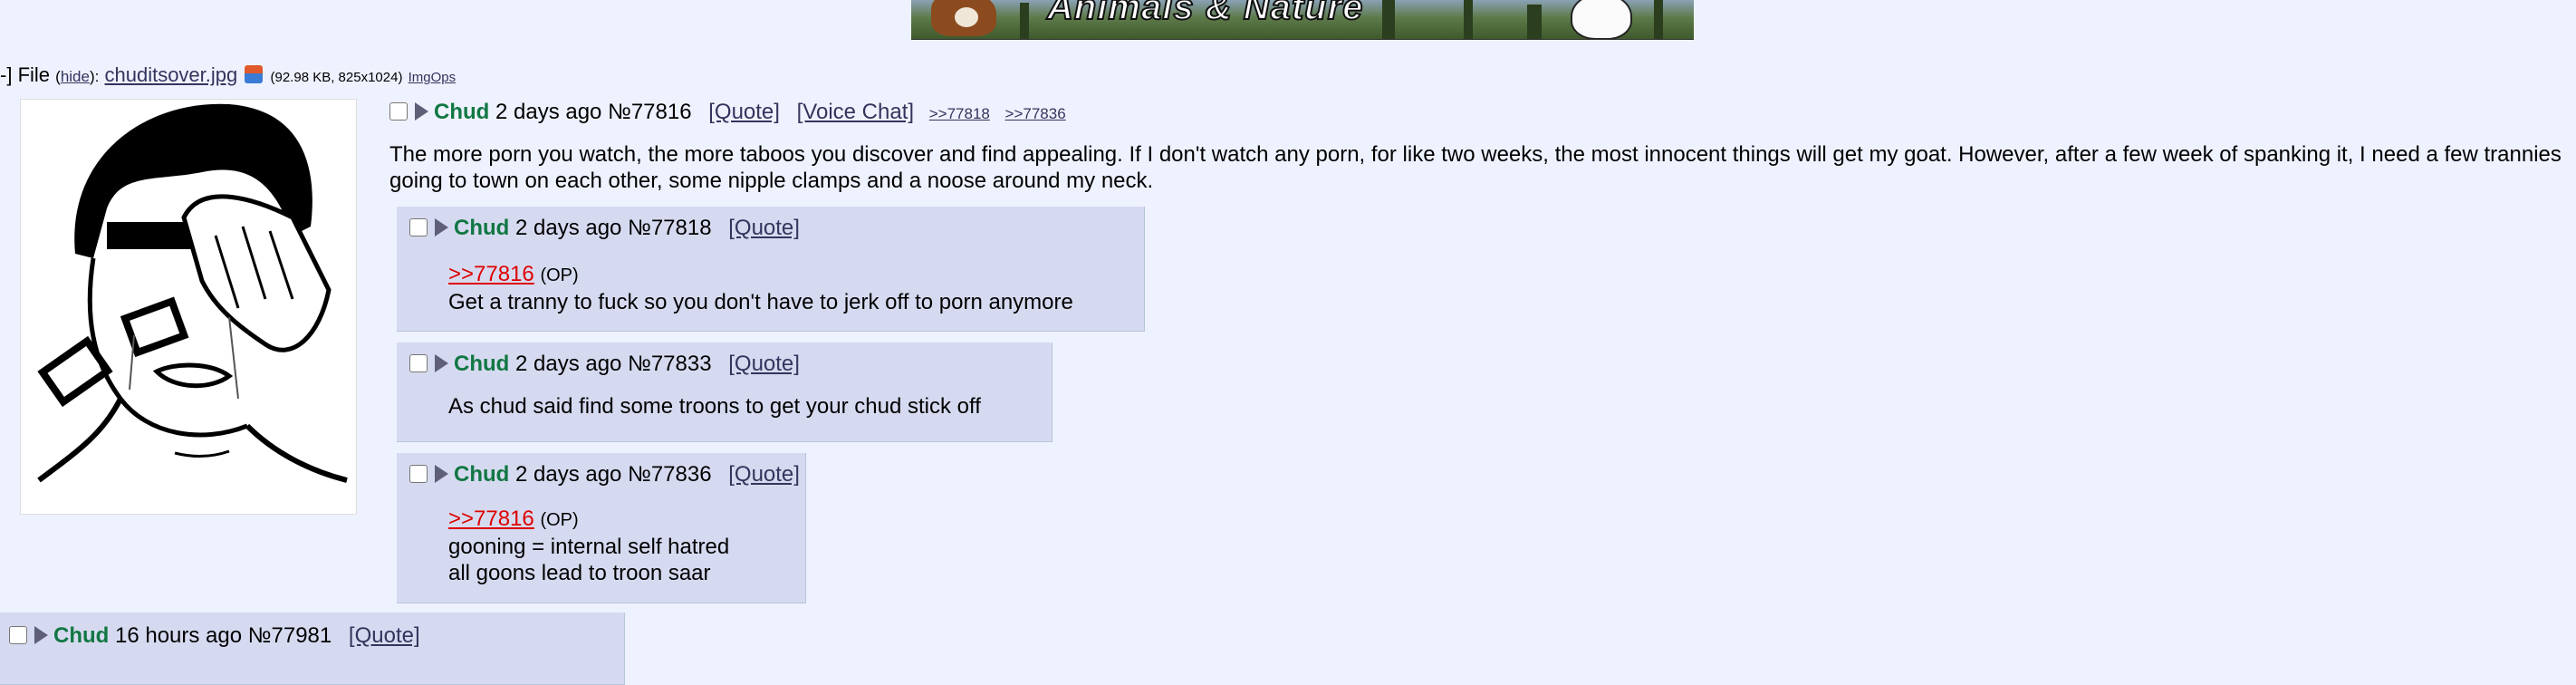  What do you see at coordinates (855, 112) in the screenshot?
I see `voice-chat-link: [Voice Chat]` at bounding box center [855, 112].